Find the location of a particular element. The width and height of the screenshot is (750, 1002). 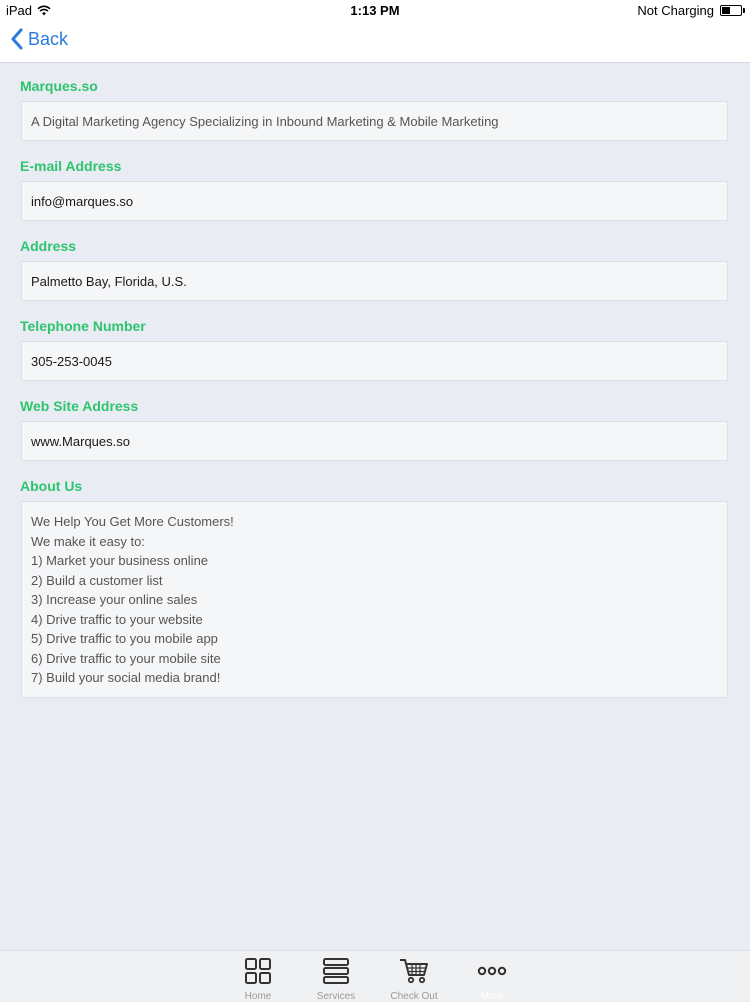

battery-icon is located at coordinates (732, 10).